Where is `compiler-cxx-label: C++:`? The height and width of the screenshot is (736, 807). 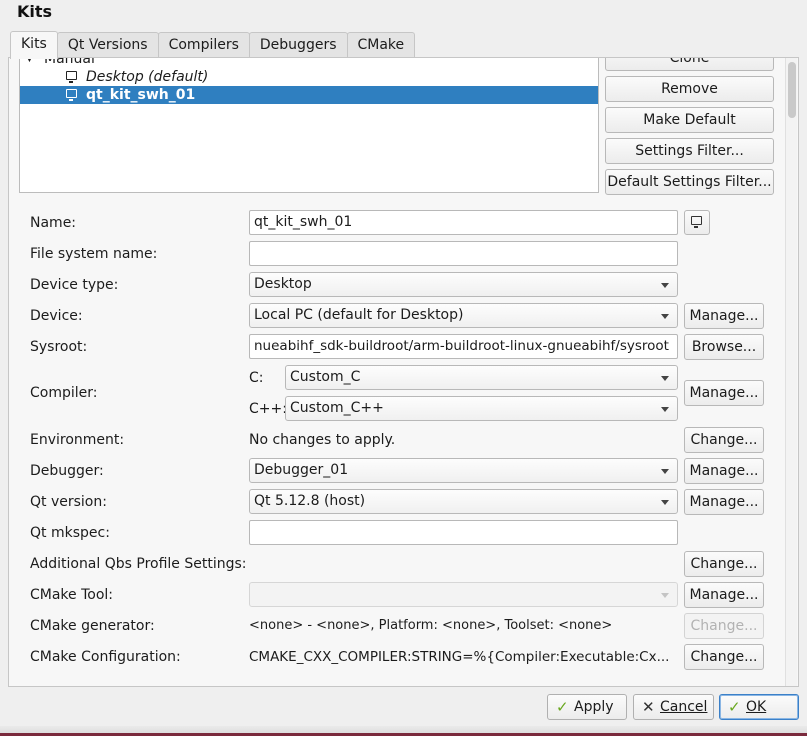
compiler-cxx-label: C++: is located at coordinates (268, 409).